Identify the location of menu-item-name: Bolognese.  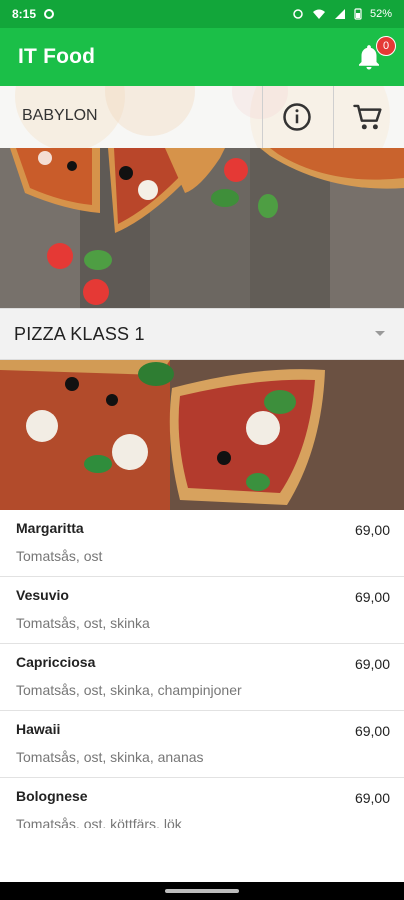
(52, 796).